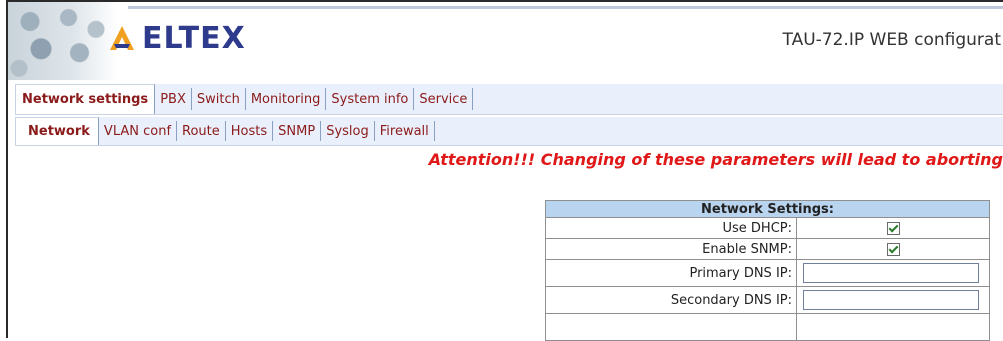  I want to click on enable-snmp-checkbox, so click(893, 249).